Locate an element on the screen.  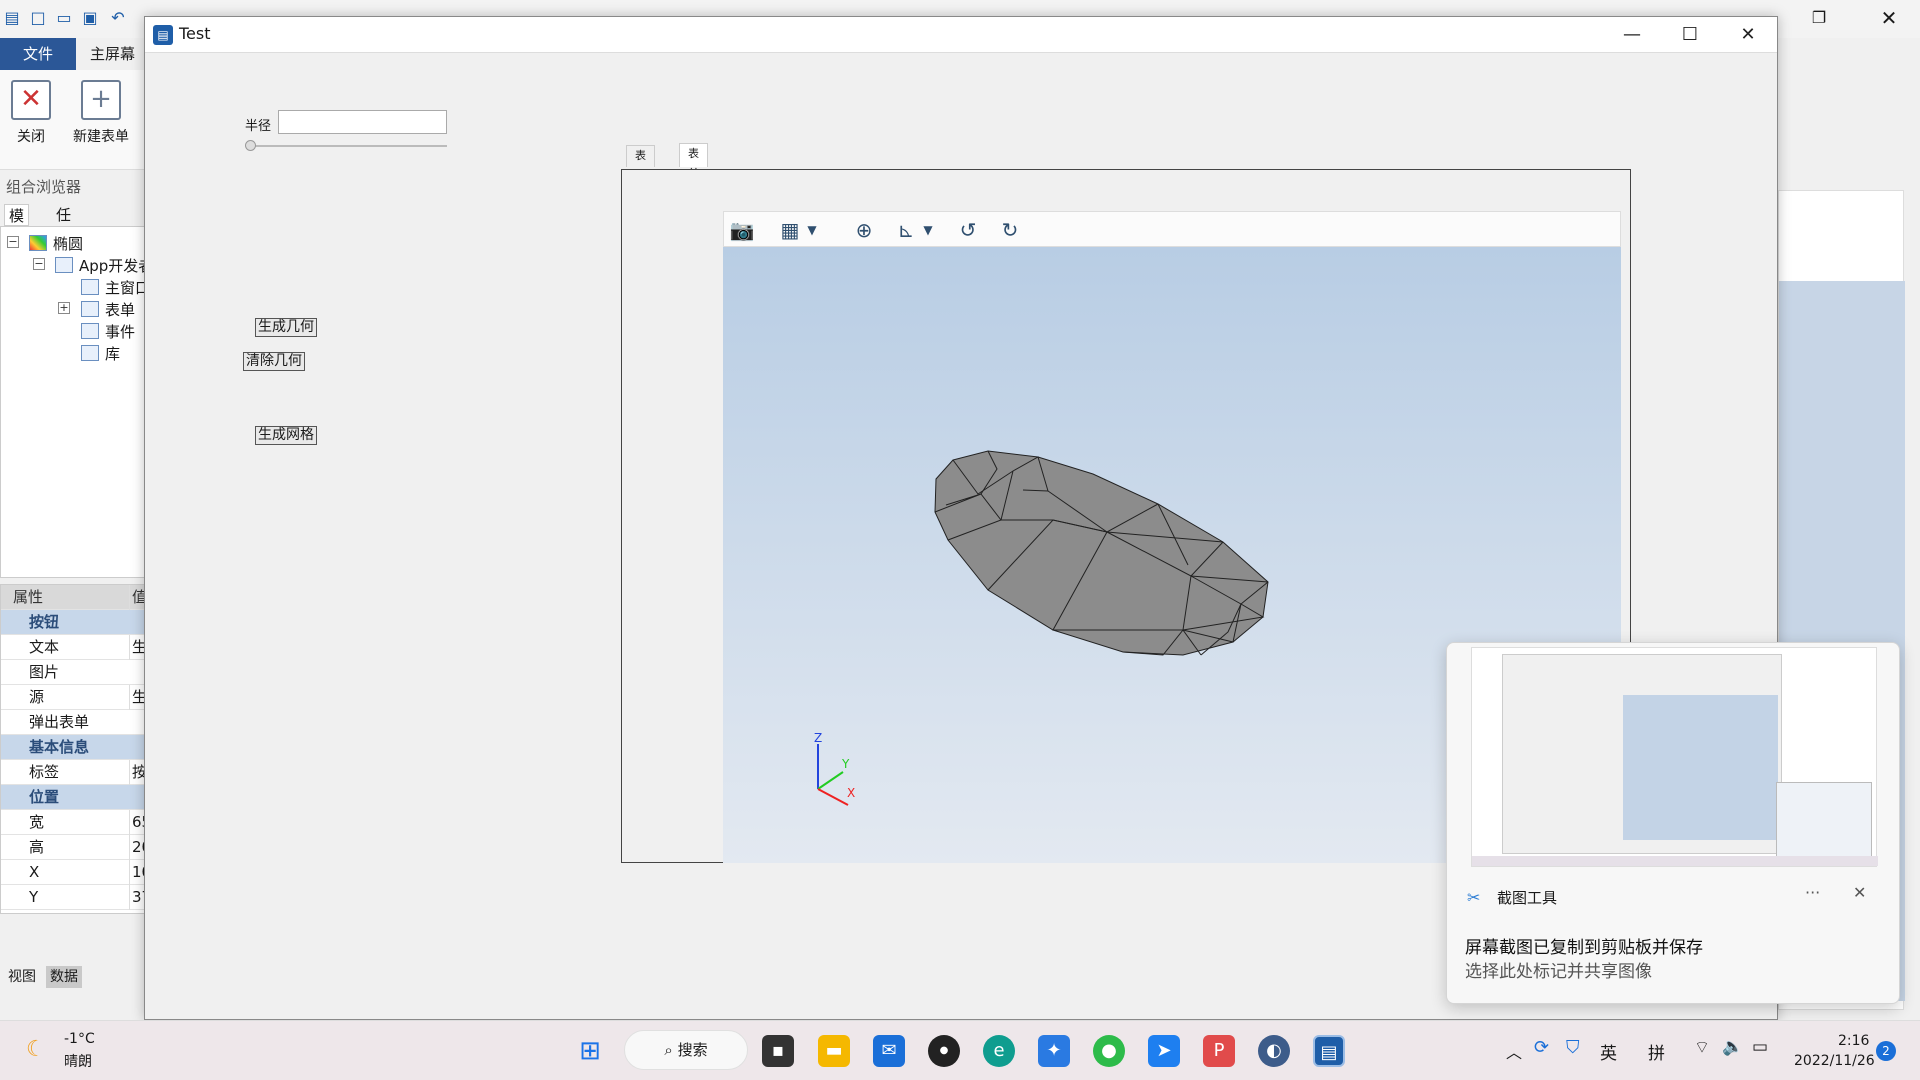
close-button: ✕ 关闭 is located at coordinates (31, 113).